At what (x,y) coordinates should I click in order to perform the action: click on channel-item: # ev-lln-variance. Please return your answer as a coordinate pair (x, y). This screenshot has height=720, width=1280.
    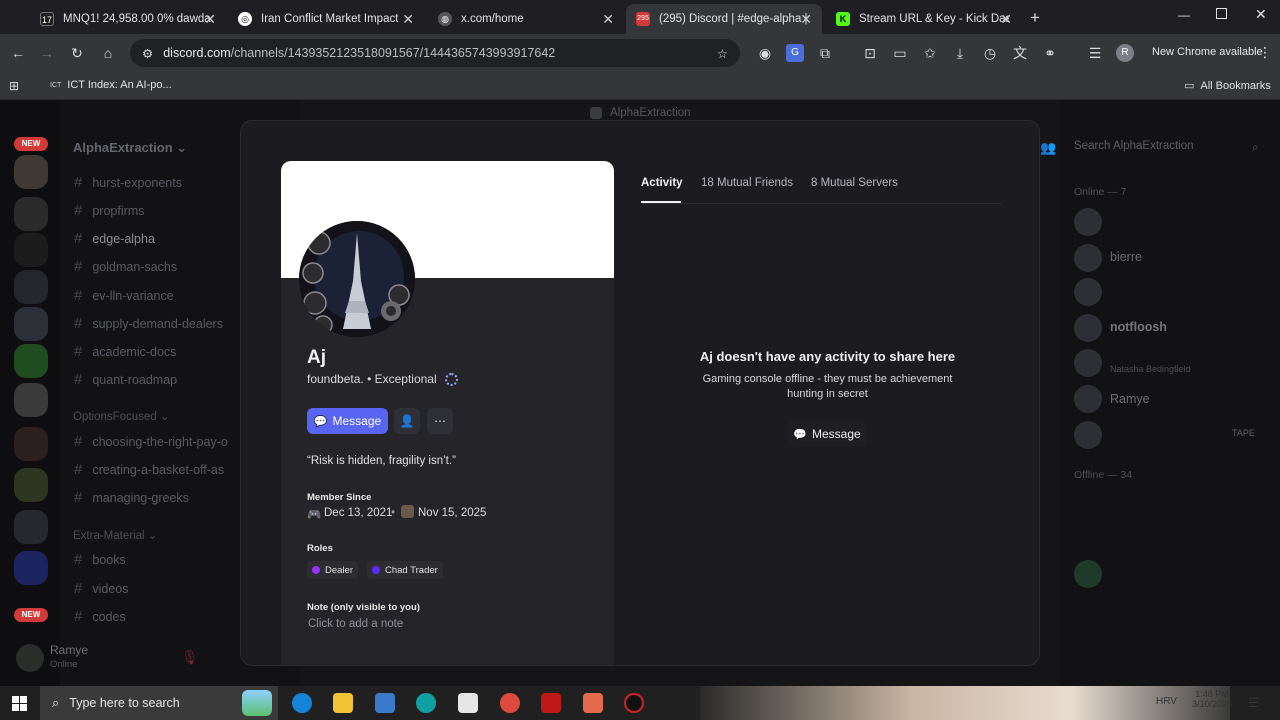
    Looking at the image, I should click on (124, 295).